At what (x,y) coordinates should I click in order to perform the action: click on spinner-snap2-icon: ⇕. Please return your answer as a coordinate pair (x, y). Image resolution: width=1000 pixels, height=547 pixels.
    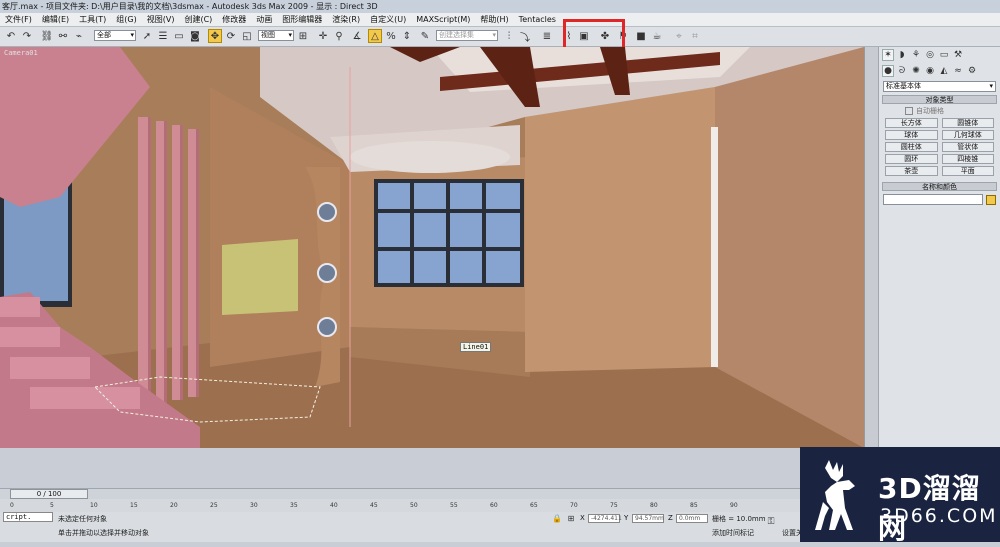
    Looking at the image, I should click on (407, 36).